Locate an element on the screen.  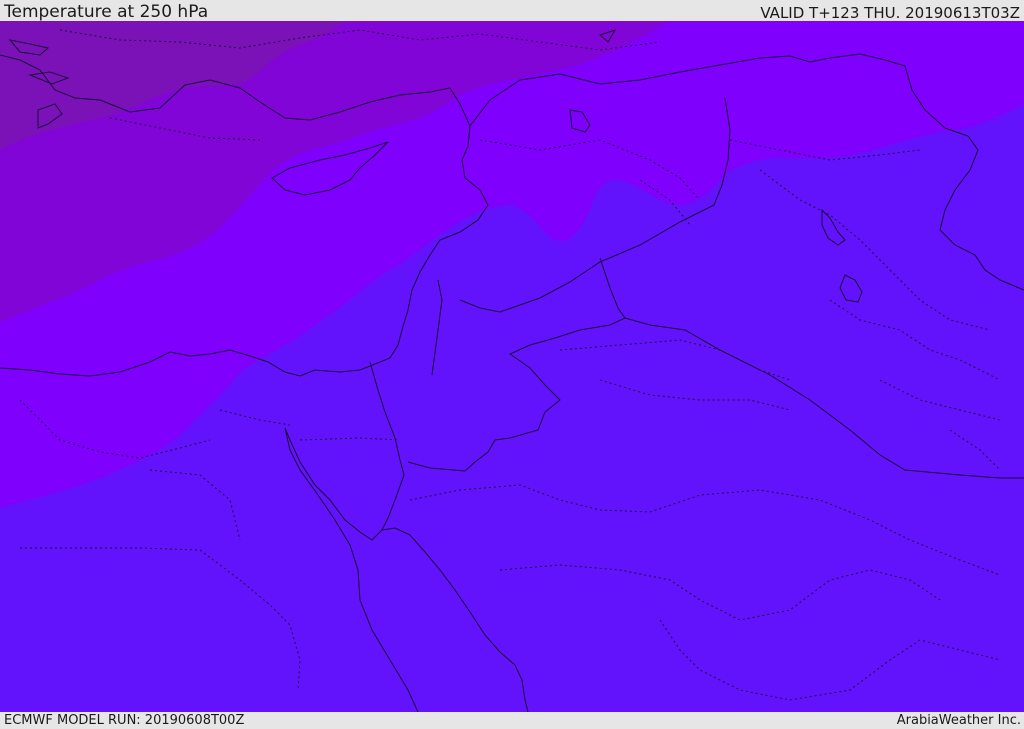
map-title: Temperature at 250 hPa is located at coordinates (106, 12).